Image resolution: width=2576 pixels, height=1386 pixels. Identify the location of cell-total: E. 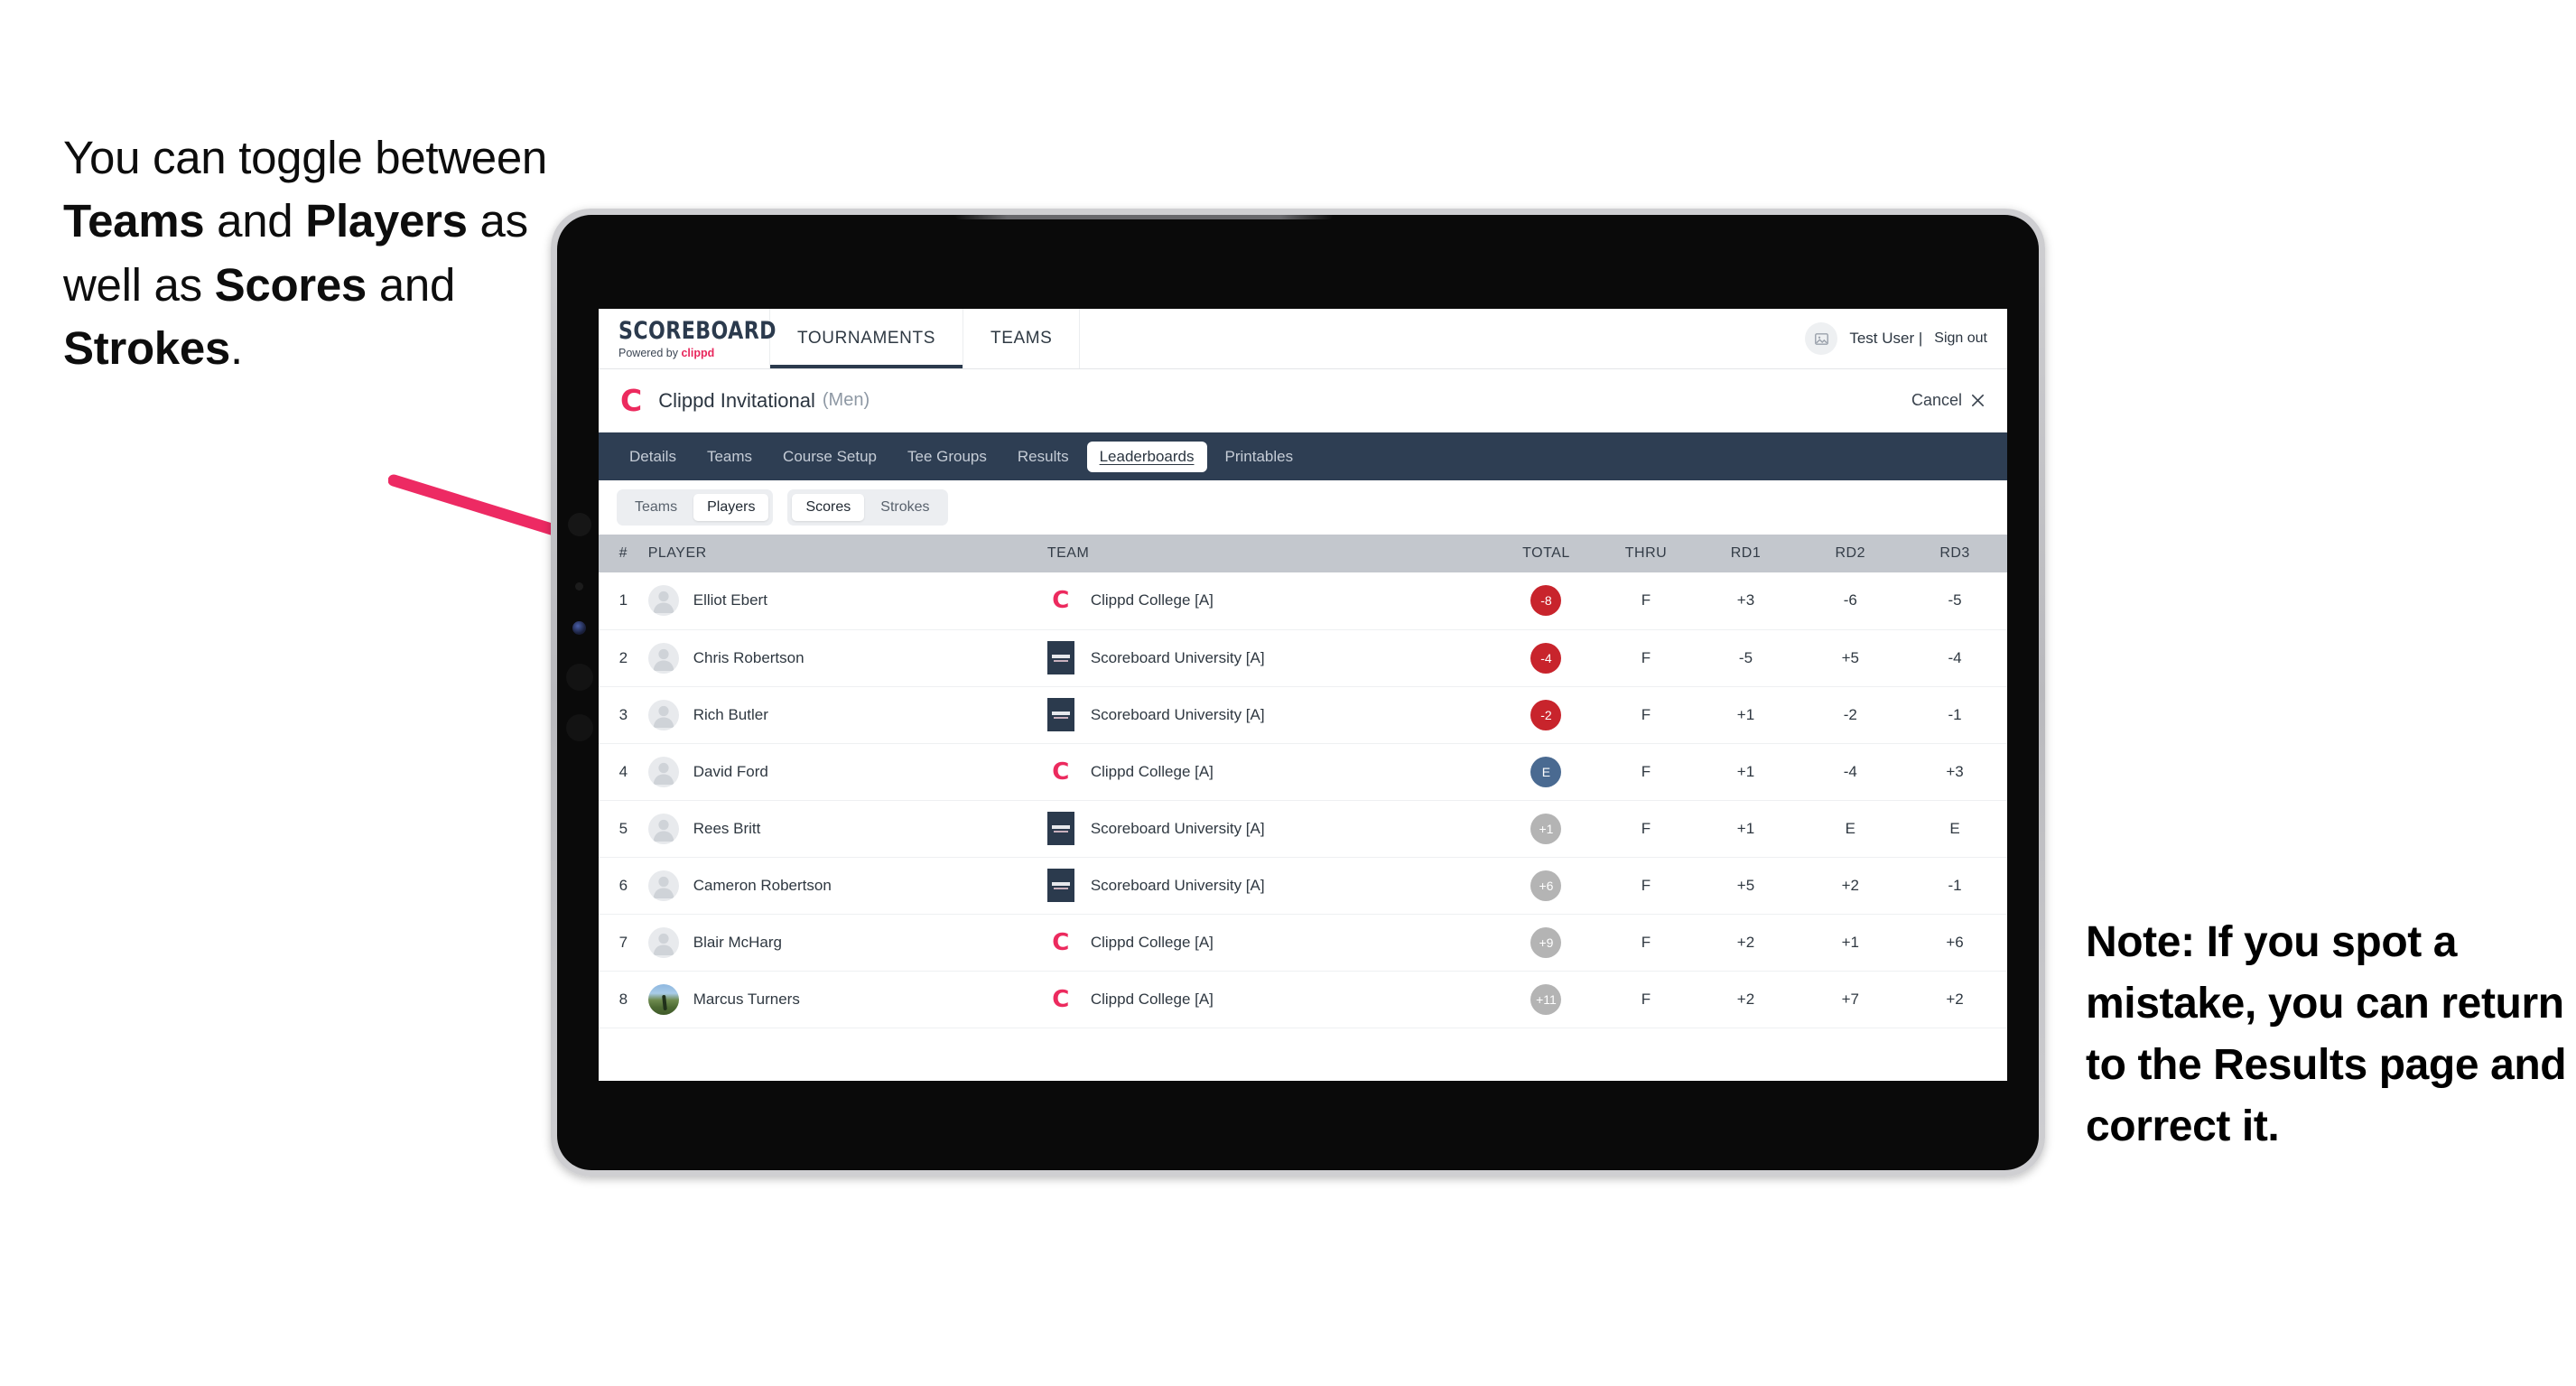
(1546, 771).